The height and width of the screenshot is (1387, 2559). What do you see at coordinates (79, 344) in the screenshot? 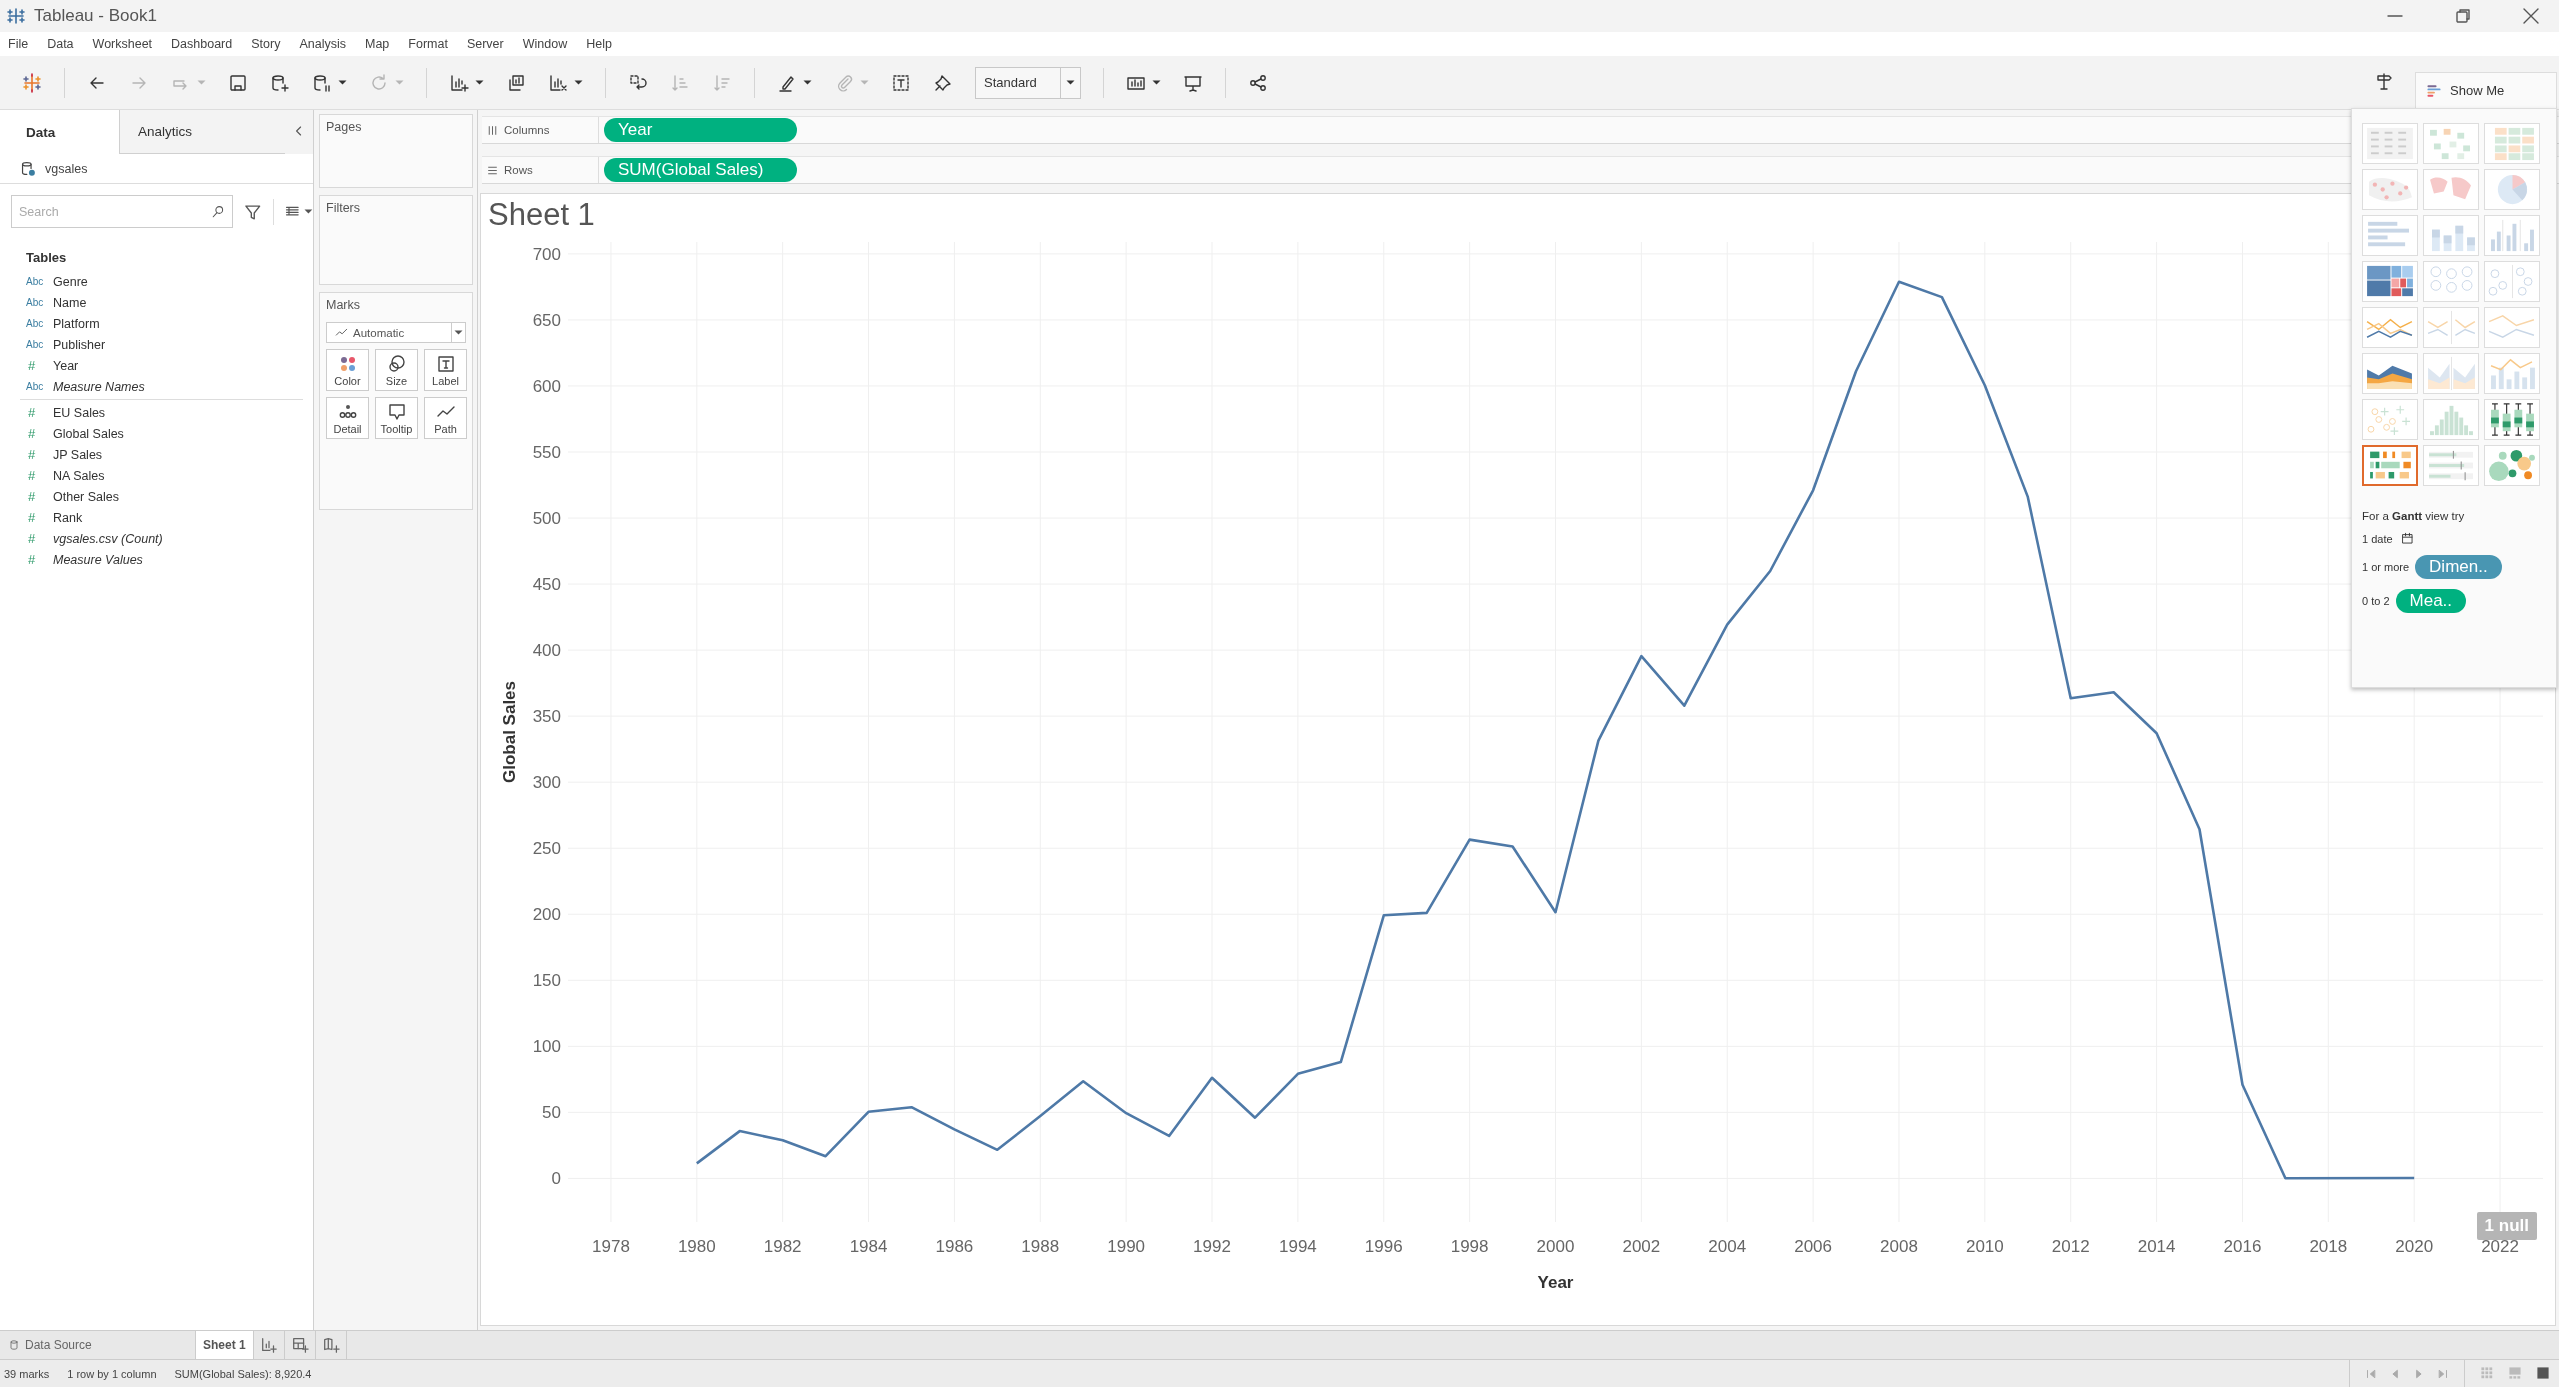
I see `field-name: Publisher` at bounding box center [79, 344].